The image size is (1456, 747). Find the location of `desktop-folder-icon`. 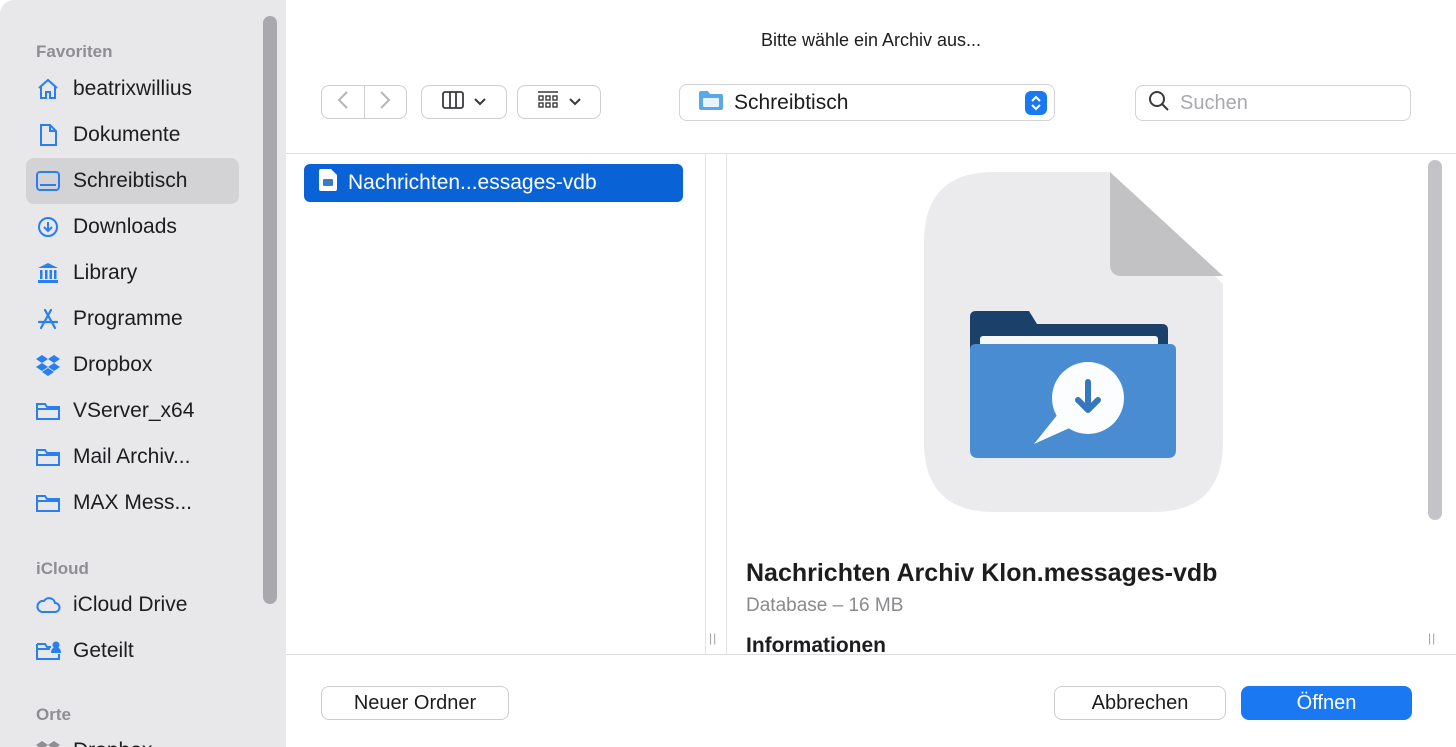

desktop-folder-icon is located at coordinates (711, 102).